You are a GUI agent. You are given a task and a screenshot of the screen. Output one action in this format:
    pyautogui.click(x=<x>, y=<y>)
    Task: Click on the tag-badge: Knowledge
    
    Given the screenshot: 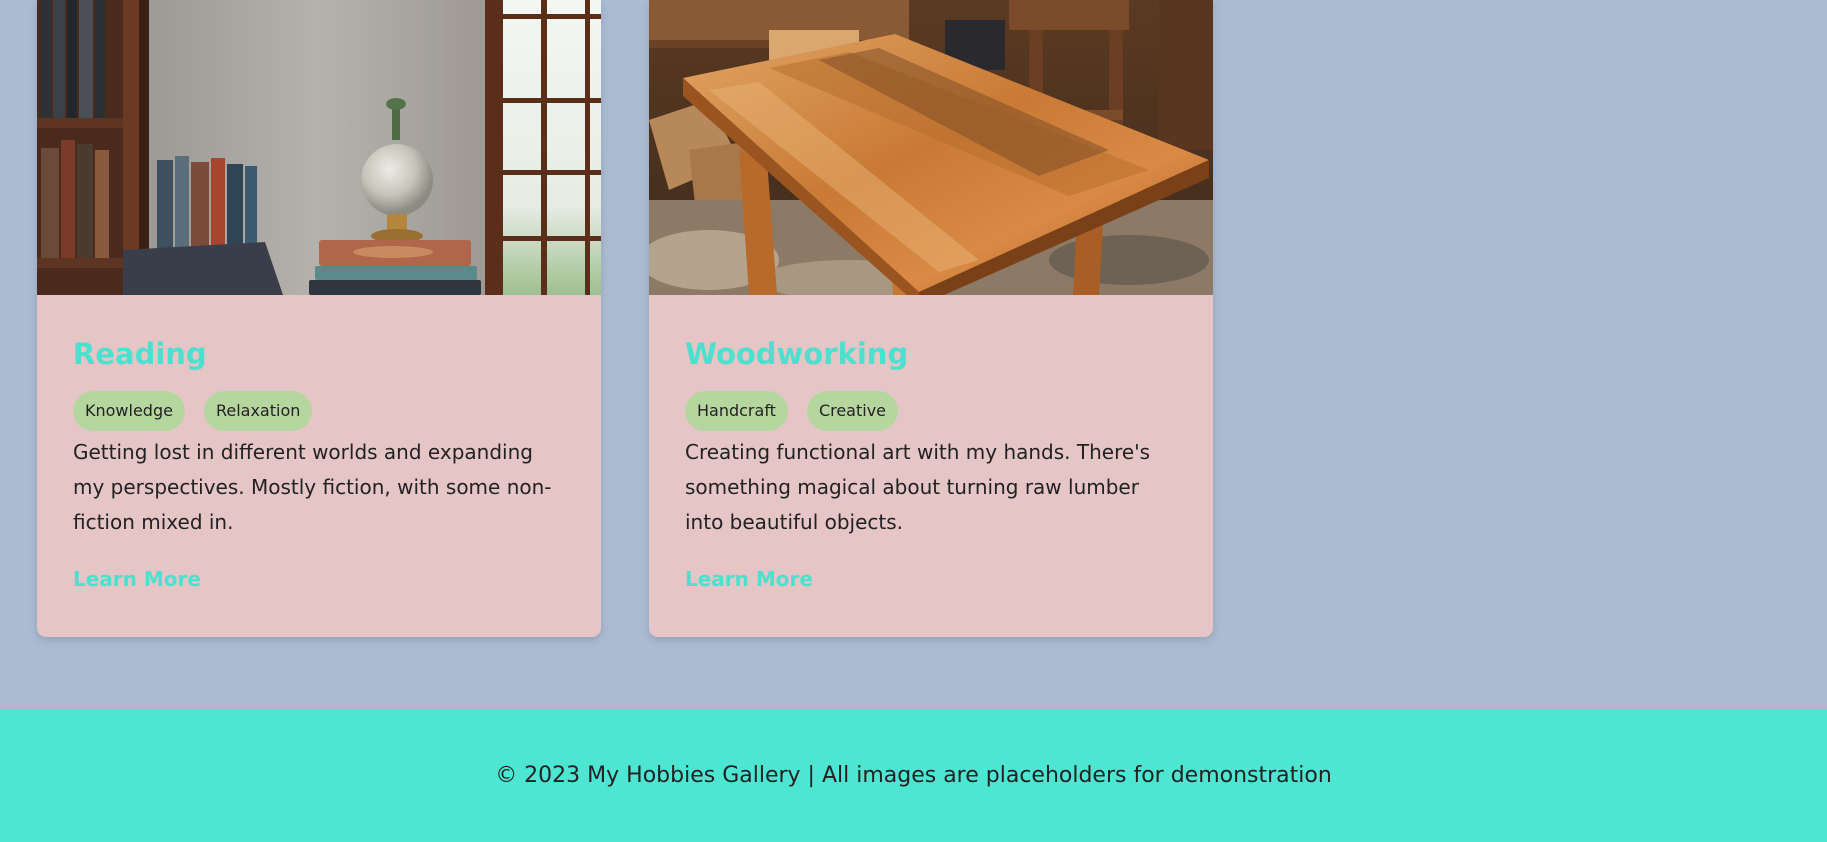 What is the action you would take?
    pyautogui.click(x=129, y=410)
    